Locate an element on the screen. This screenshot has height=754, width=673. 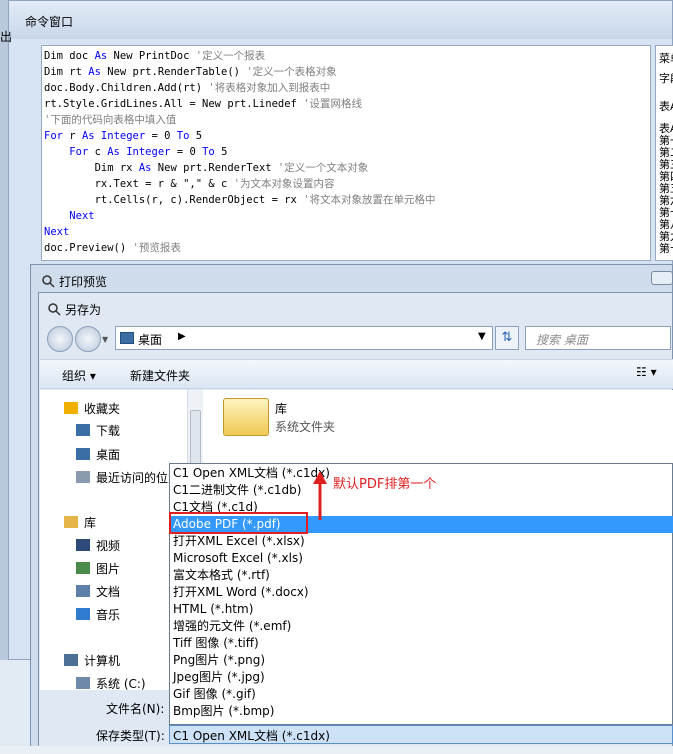
file-type-option: HTML (*.htm) is located at coordinates (422, 609).